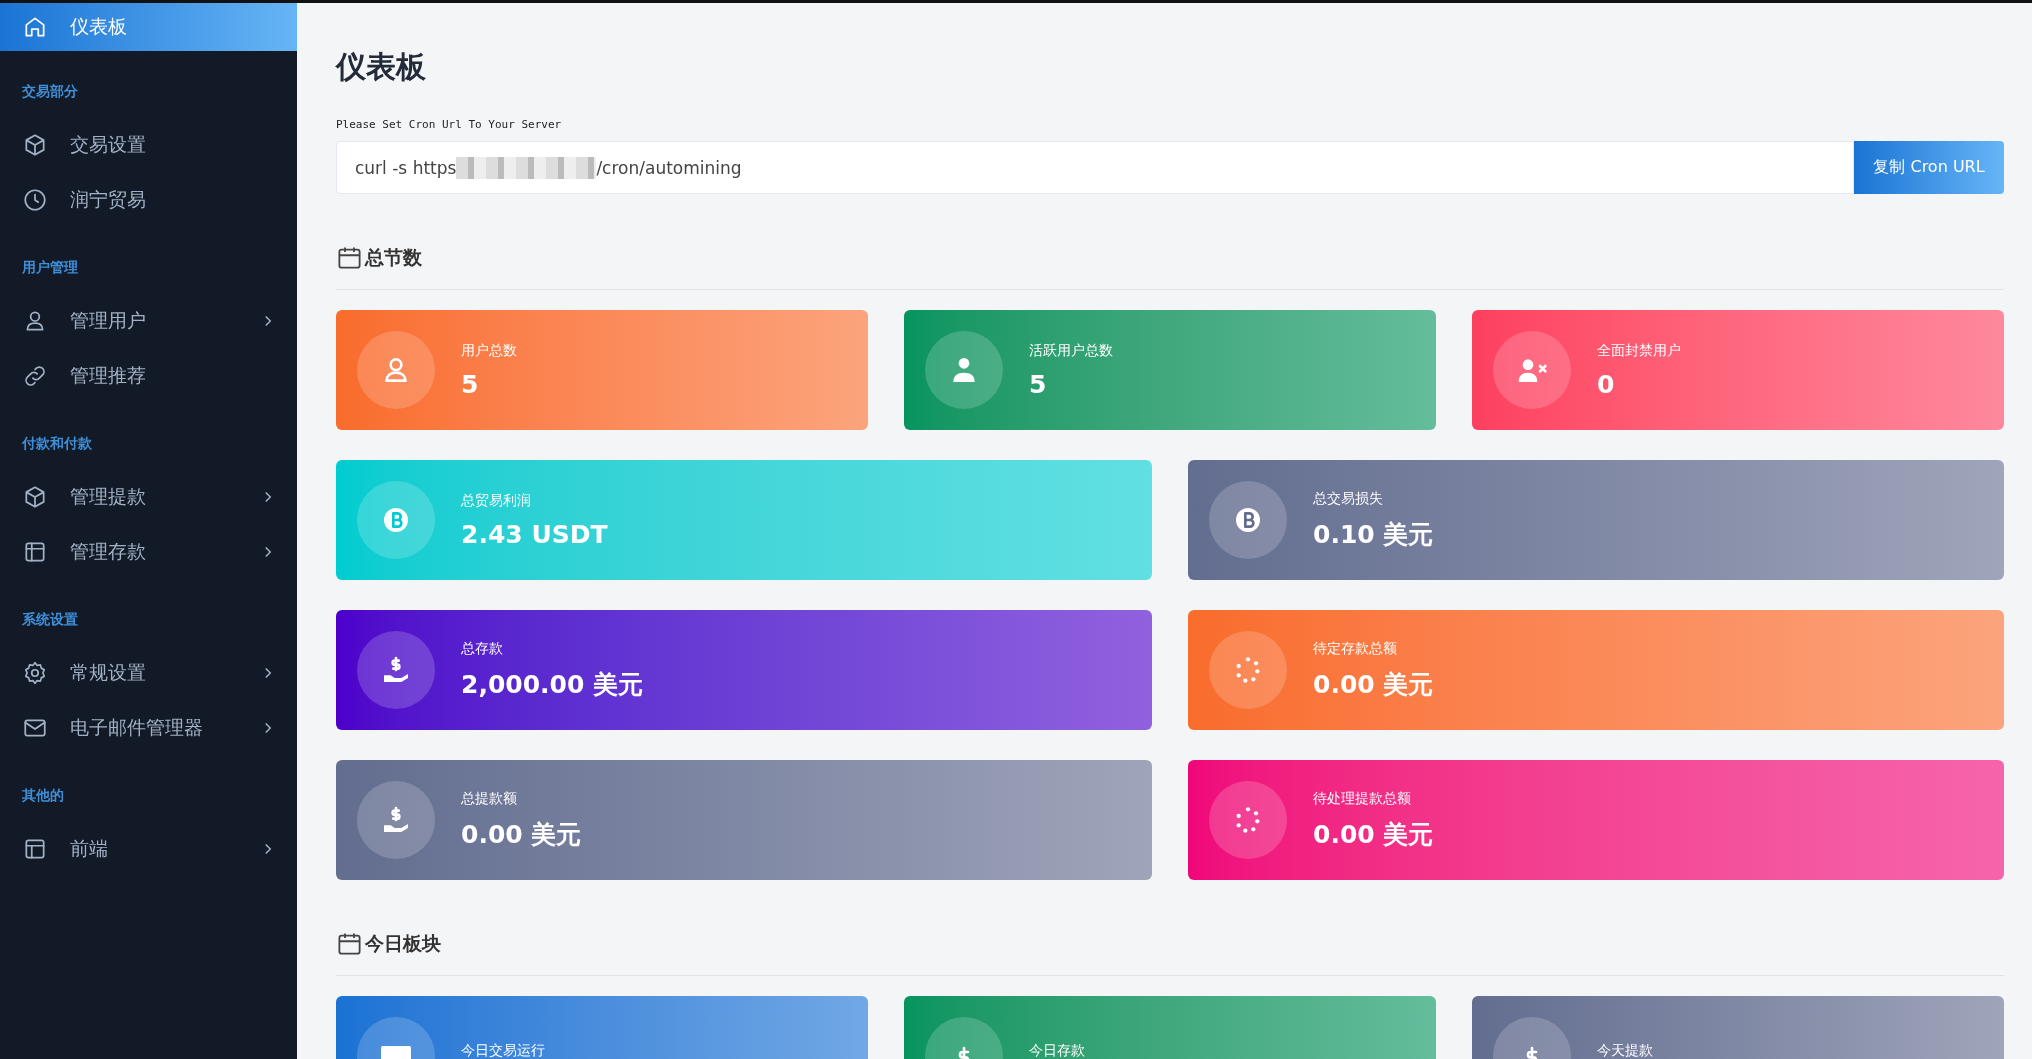 This screenshot has width=2032, height=1059. Describe the element at coordinates (148, 848) in the screenshot. I see `sidebar-item: 前端` at that location.